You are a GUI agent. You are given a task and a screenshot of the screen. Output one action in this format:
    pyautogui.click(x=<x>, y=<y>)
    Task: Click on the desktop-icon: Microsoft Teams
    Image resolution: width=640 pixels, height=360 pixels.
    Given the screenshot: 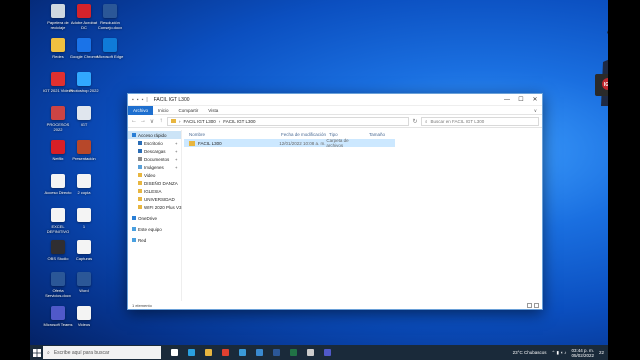 What is the action you would take?
    pyautogui.click(x=58, y=316)
    